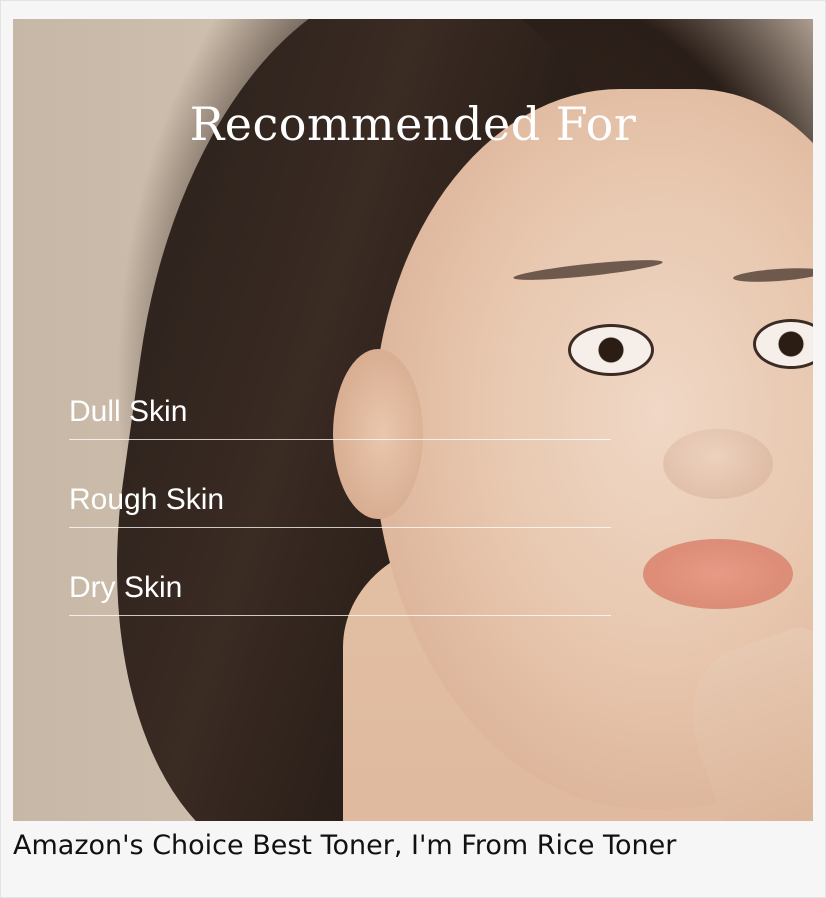 This screenshot has width=826, height=898. What do you see at coordinates (340, 572) in the screenshot?
I see `recommended-item-dry-skin: Dry Skin` at bounding box center [340, 572].